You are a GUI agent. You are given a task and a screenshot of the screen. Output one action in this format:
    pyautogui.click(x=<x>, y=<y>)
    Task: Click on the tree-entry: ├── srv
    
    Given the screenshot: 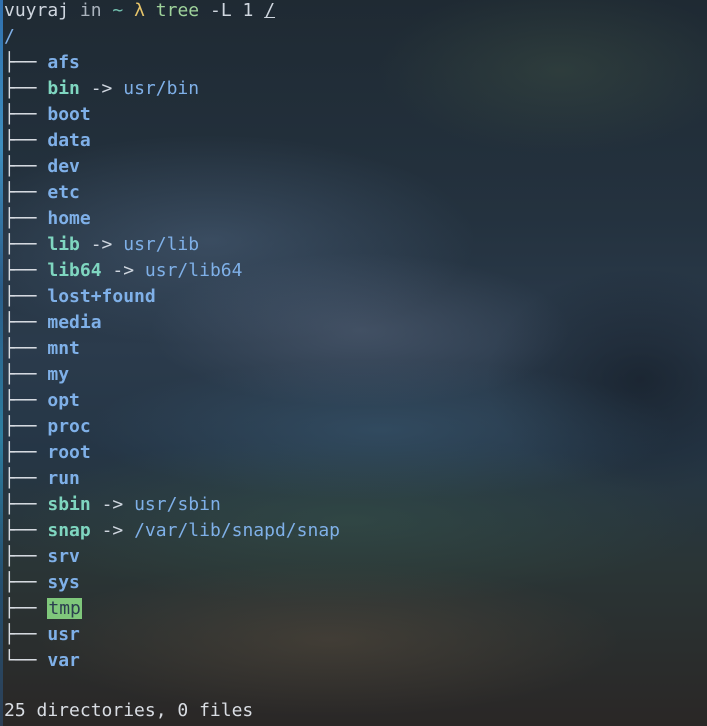 What is the action you would take?
    pyautogui.click(x=355, y=559)
    